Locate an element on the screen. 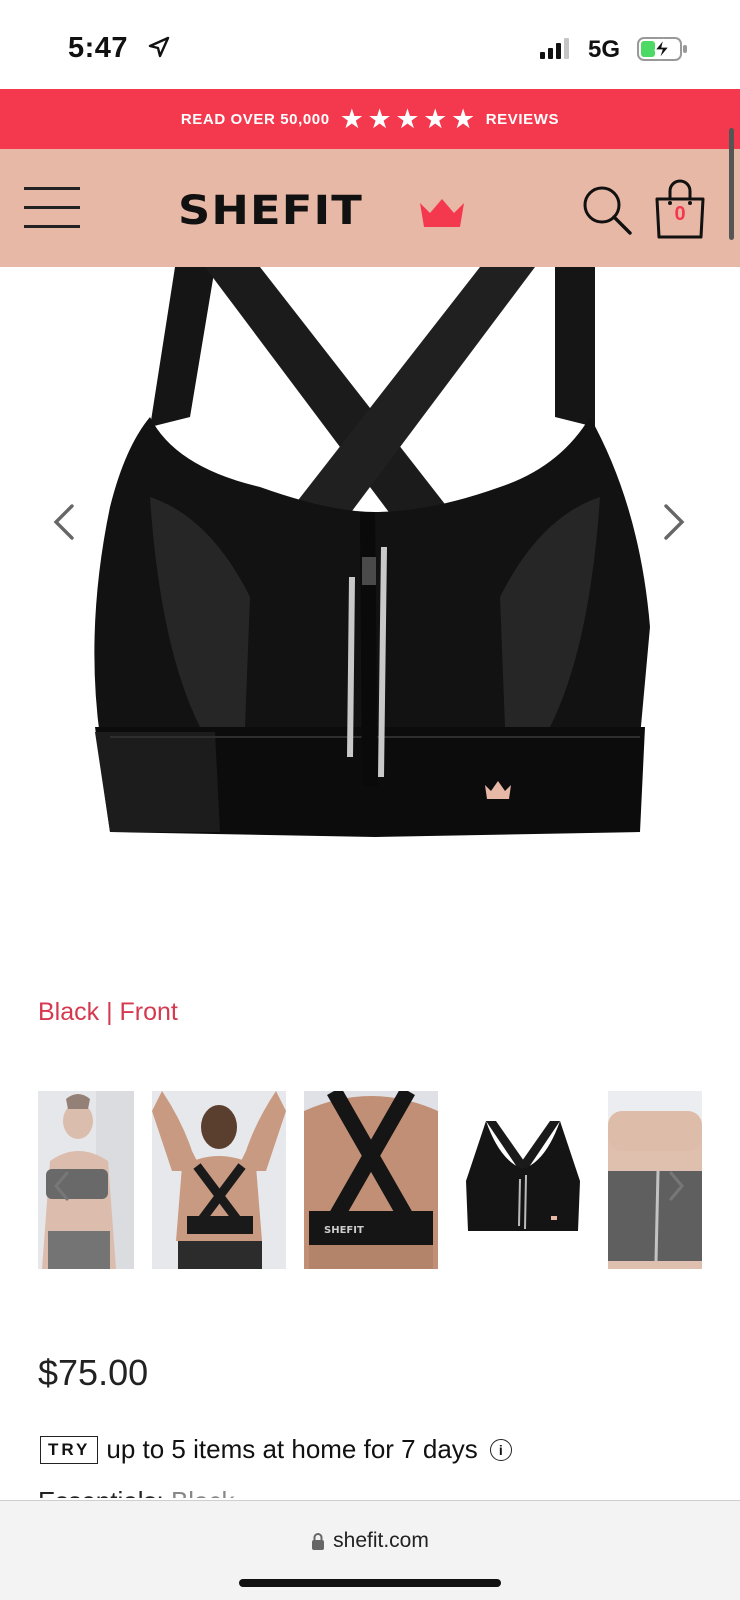  try-at-home-row: TRY up to 5 items at home for 7 days i is located at coordinates (276, 1449).